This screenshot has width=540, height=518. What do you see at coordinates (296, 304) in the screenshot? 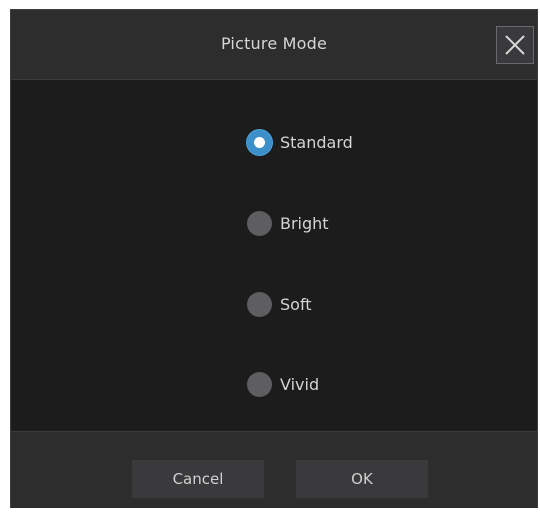
I see `option-label-soft: Soft` at bounding box center [296, 304].